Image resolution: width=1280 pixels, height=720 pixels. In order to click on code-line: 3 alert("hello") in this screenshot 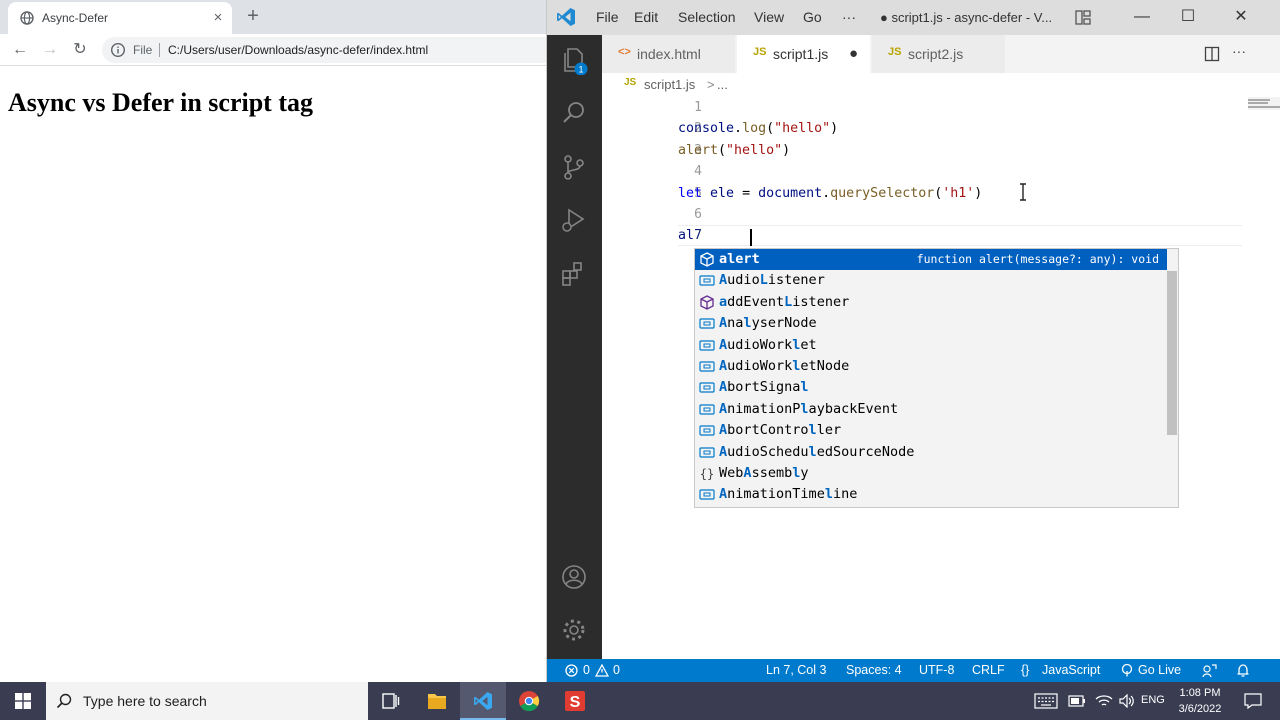, I will do `click(927, 150)`.